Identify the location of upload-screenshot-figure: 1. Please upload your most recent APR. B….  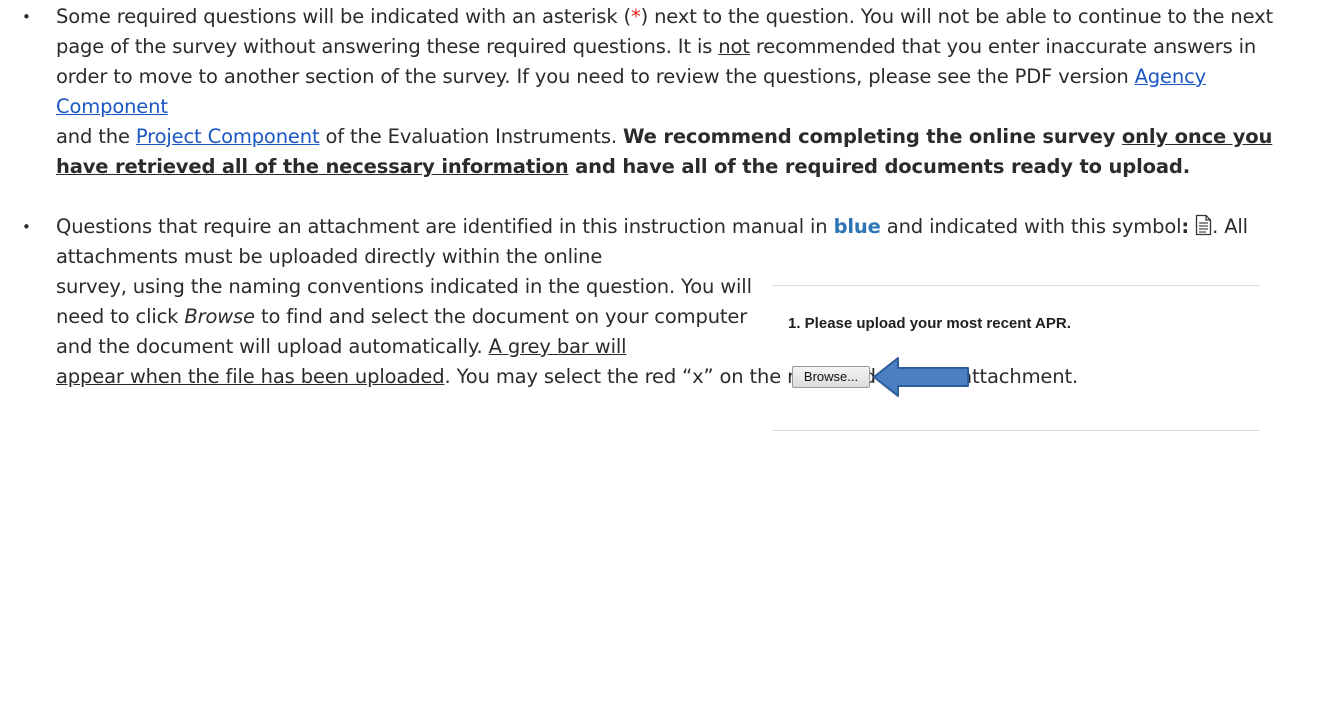
(1016, 358).